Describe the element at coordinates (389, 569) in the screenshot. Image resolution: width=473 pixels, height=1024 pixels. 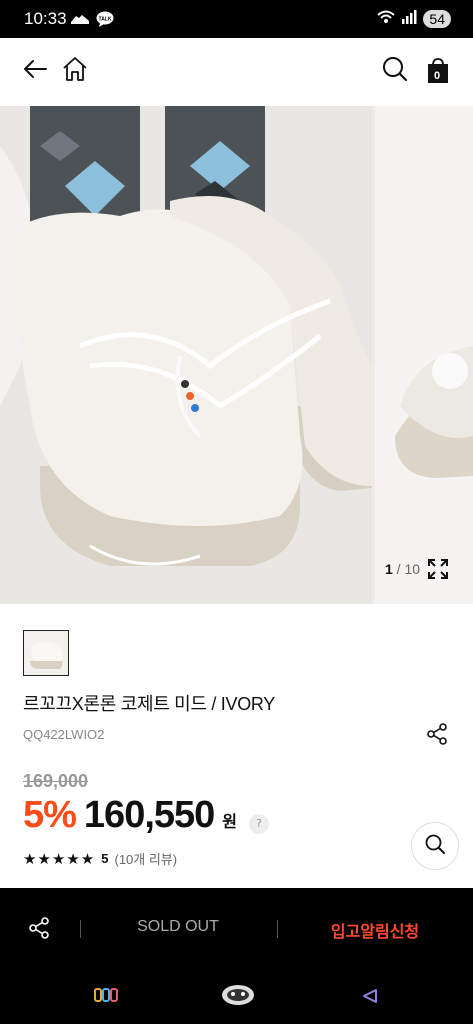
I see `image-counter-current: 1` at that location.